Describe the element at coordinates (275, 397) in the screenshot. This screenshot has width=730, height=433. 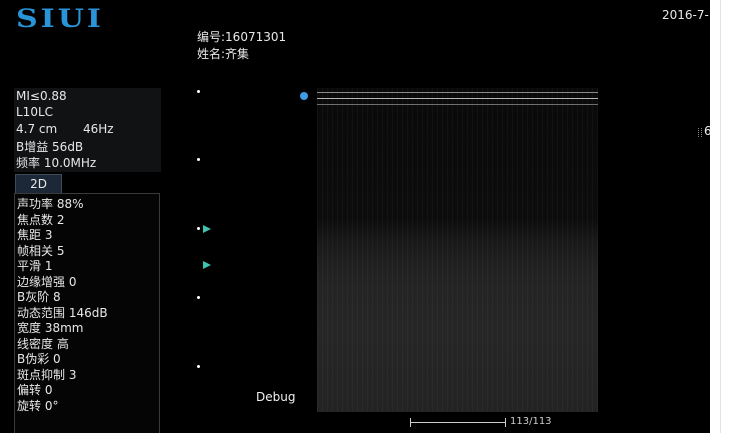
I see `debug-button: Debug` at that location.